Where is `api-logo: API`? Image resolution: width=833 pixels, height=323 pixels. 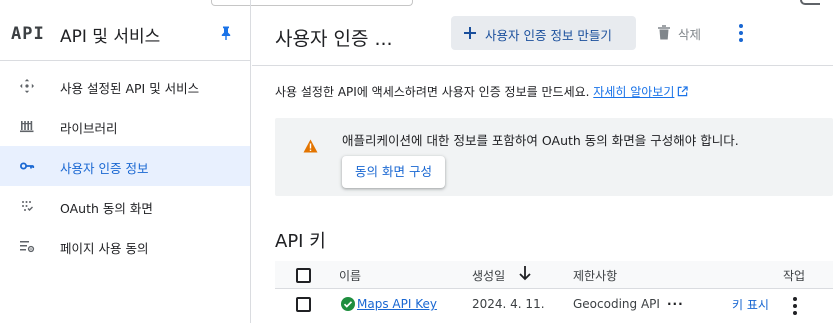 api-logo: API is located at coordinates (28, 34).